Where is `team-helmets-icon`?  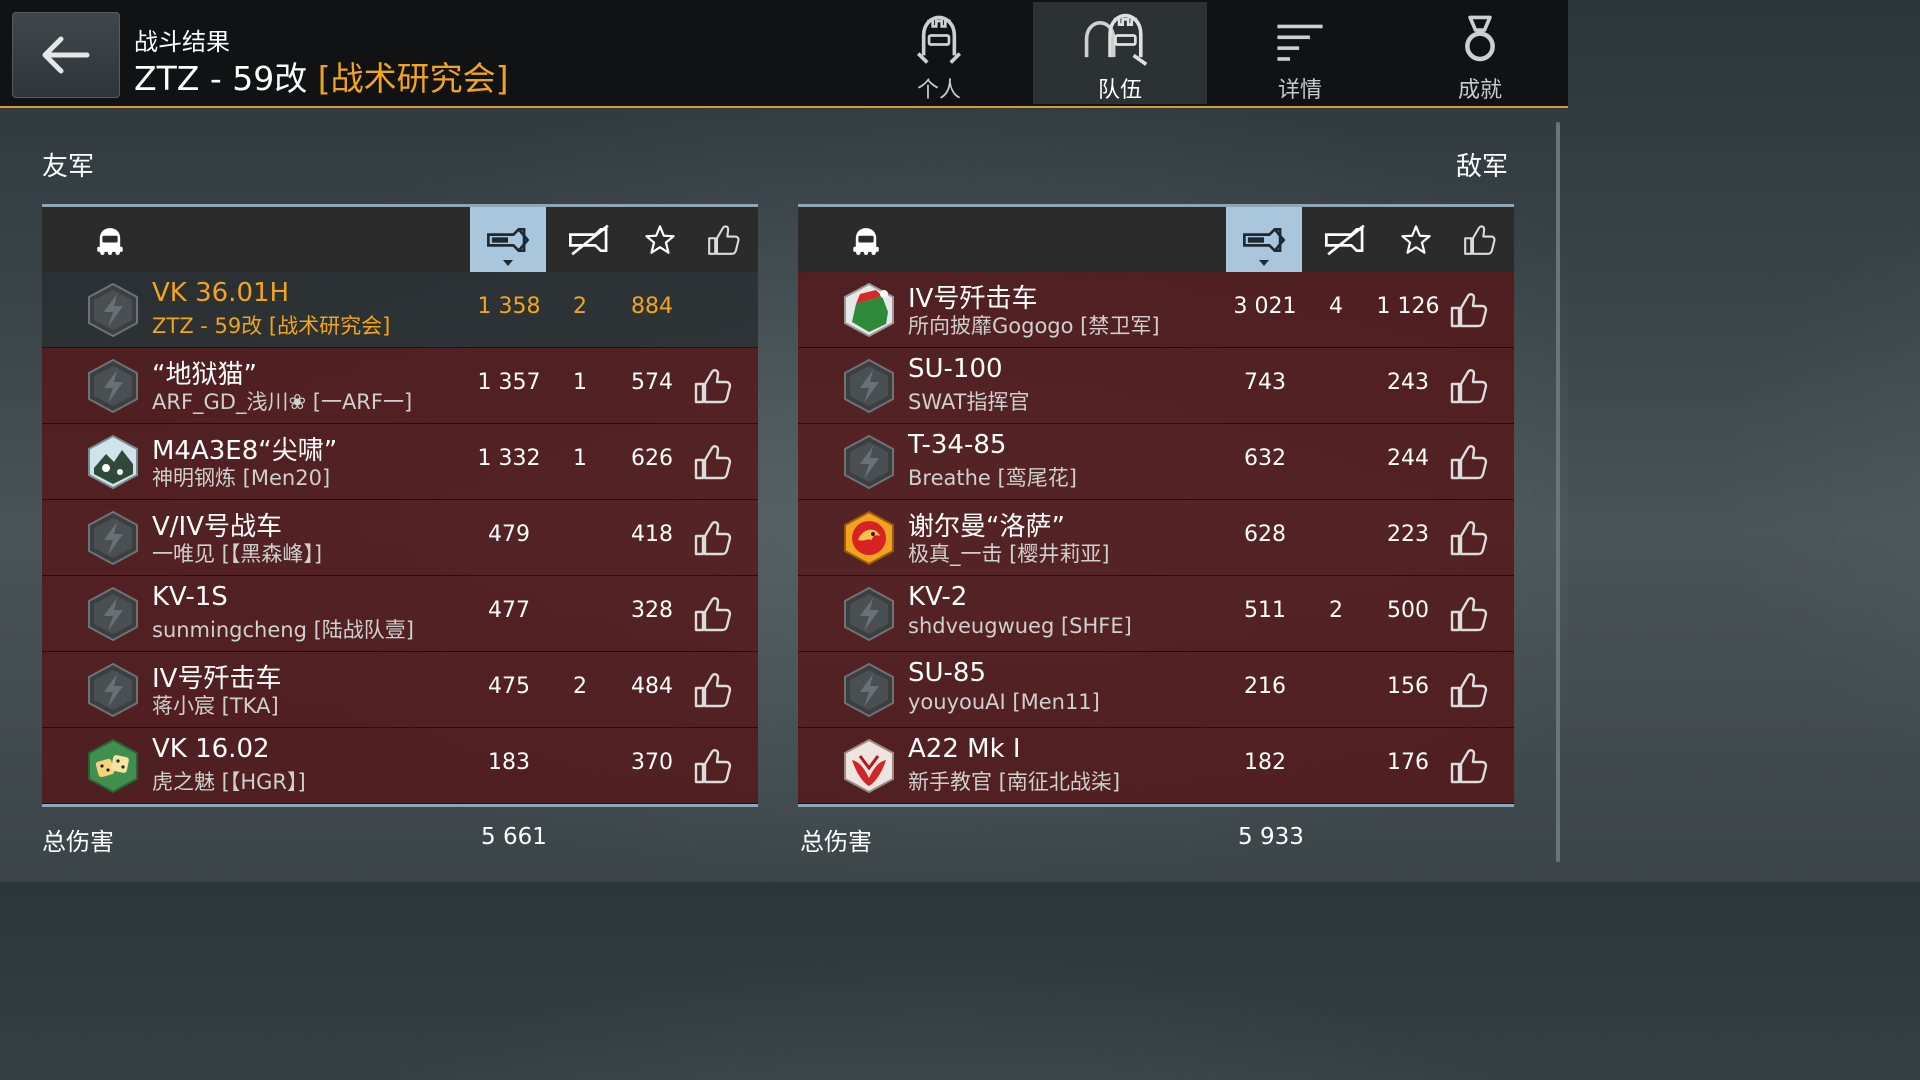
team-helmets-icon is located at coordinates (1116, 39).